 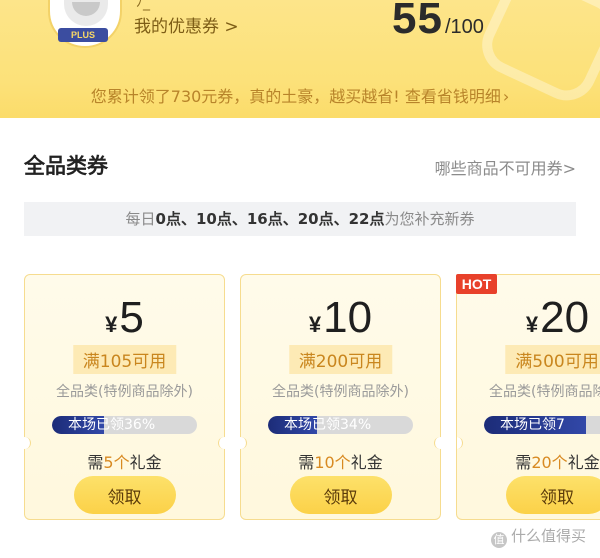 I want to click on gift-count: 10个, so click(x=332, y=462).